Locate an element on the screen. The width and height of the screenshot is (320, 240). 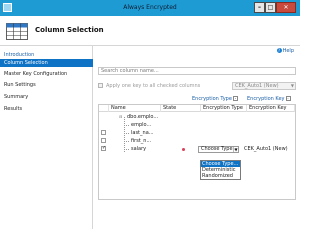
sidebar-item-introduction: Introduction is located at coordinates (46, 55).